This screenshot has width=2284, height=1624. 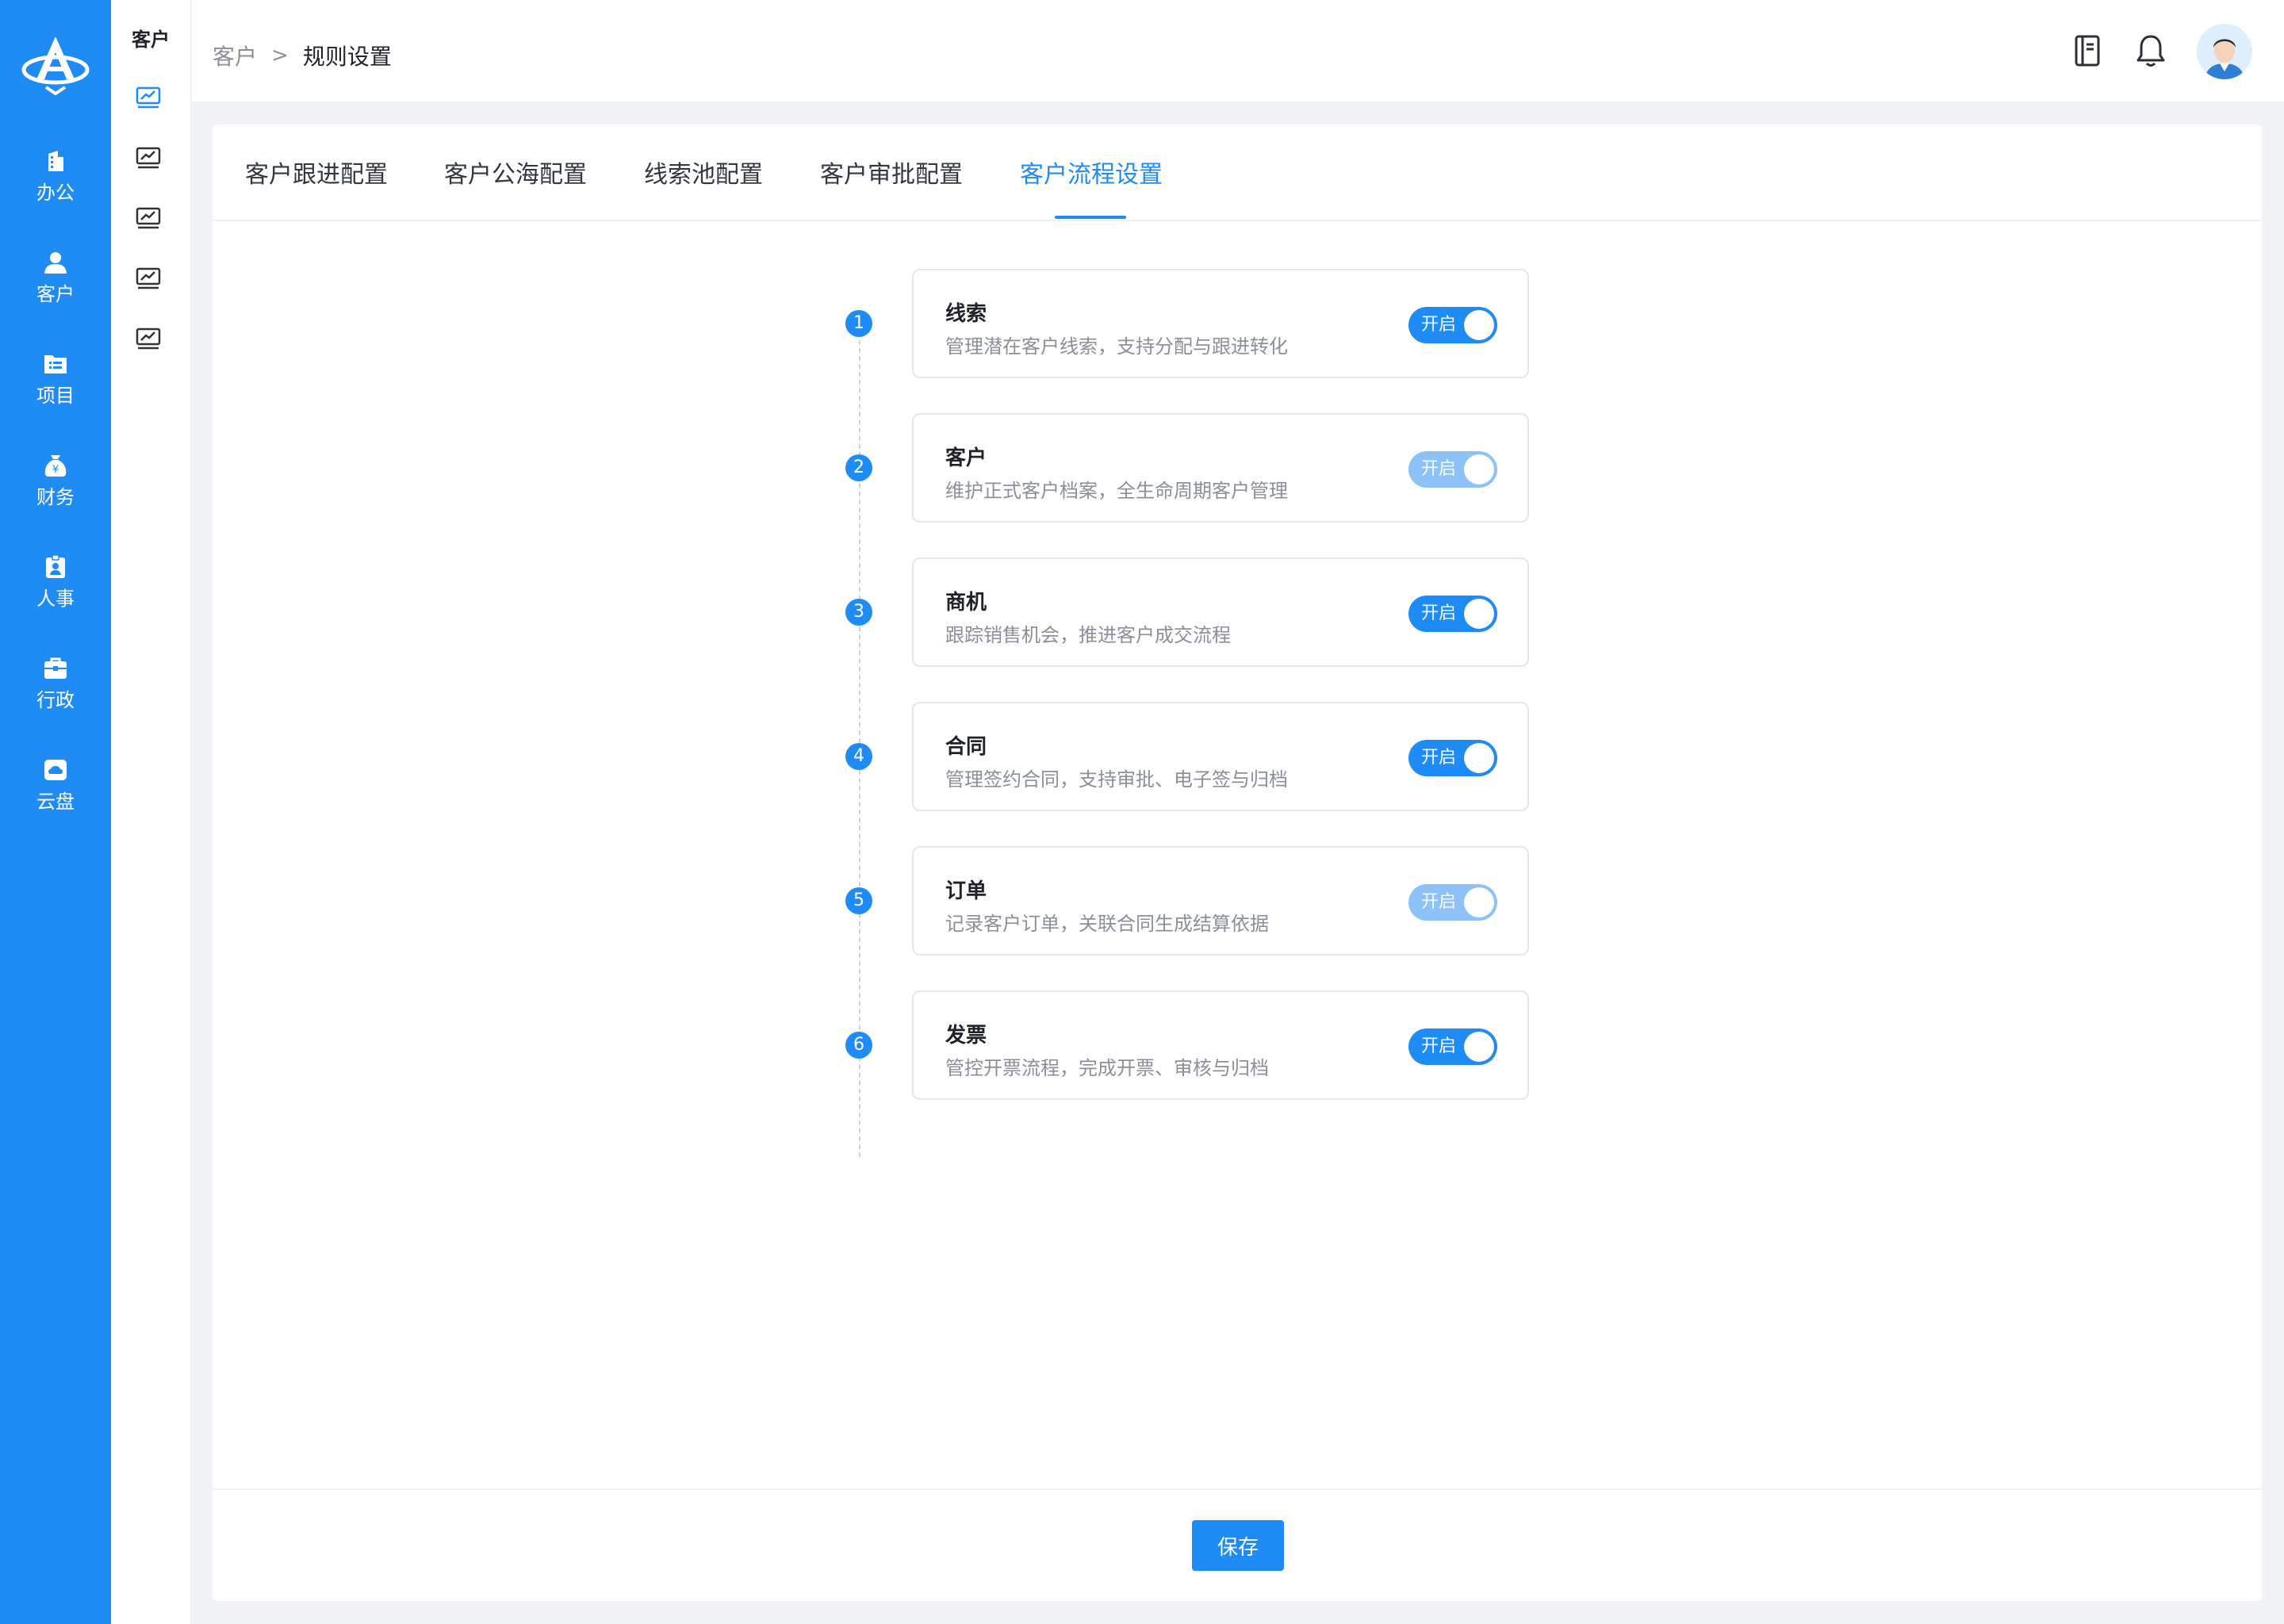 What do you see at coordinates (1237, 51) in the screenshot?
I see `top-header: 客户 > 规则设置` at bounding box center [1237, 51].